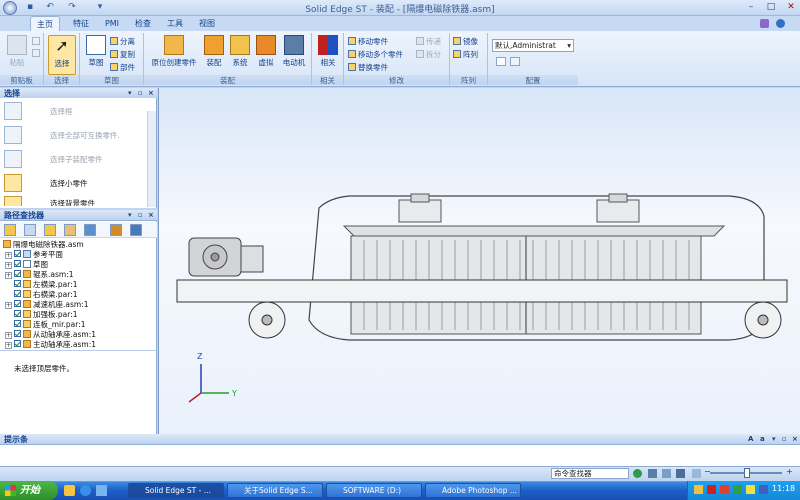 Image resolution: width=800 pixels, height=500 pixels. I want to click on tab-home: 主页, so click(45, 23).